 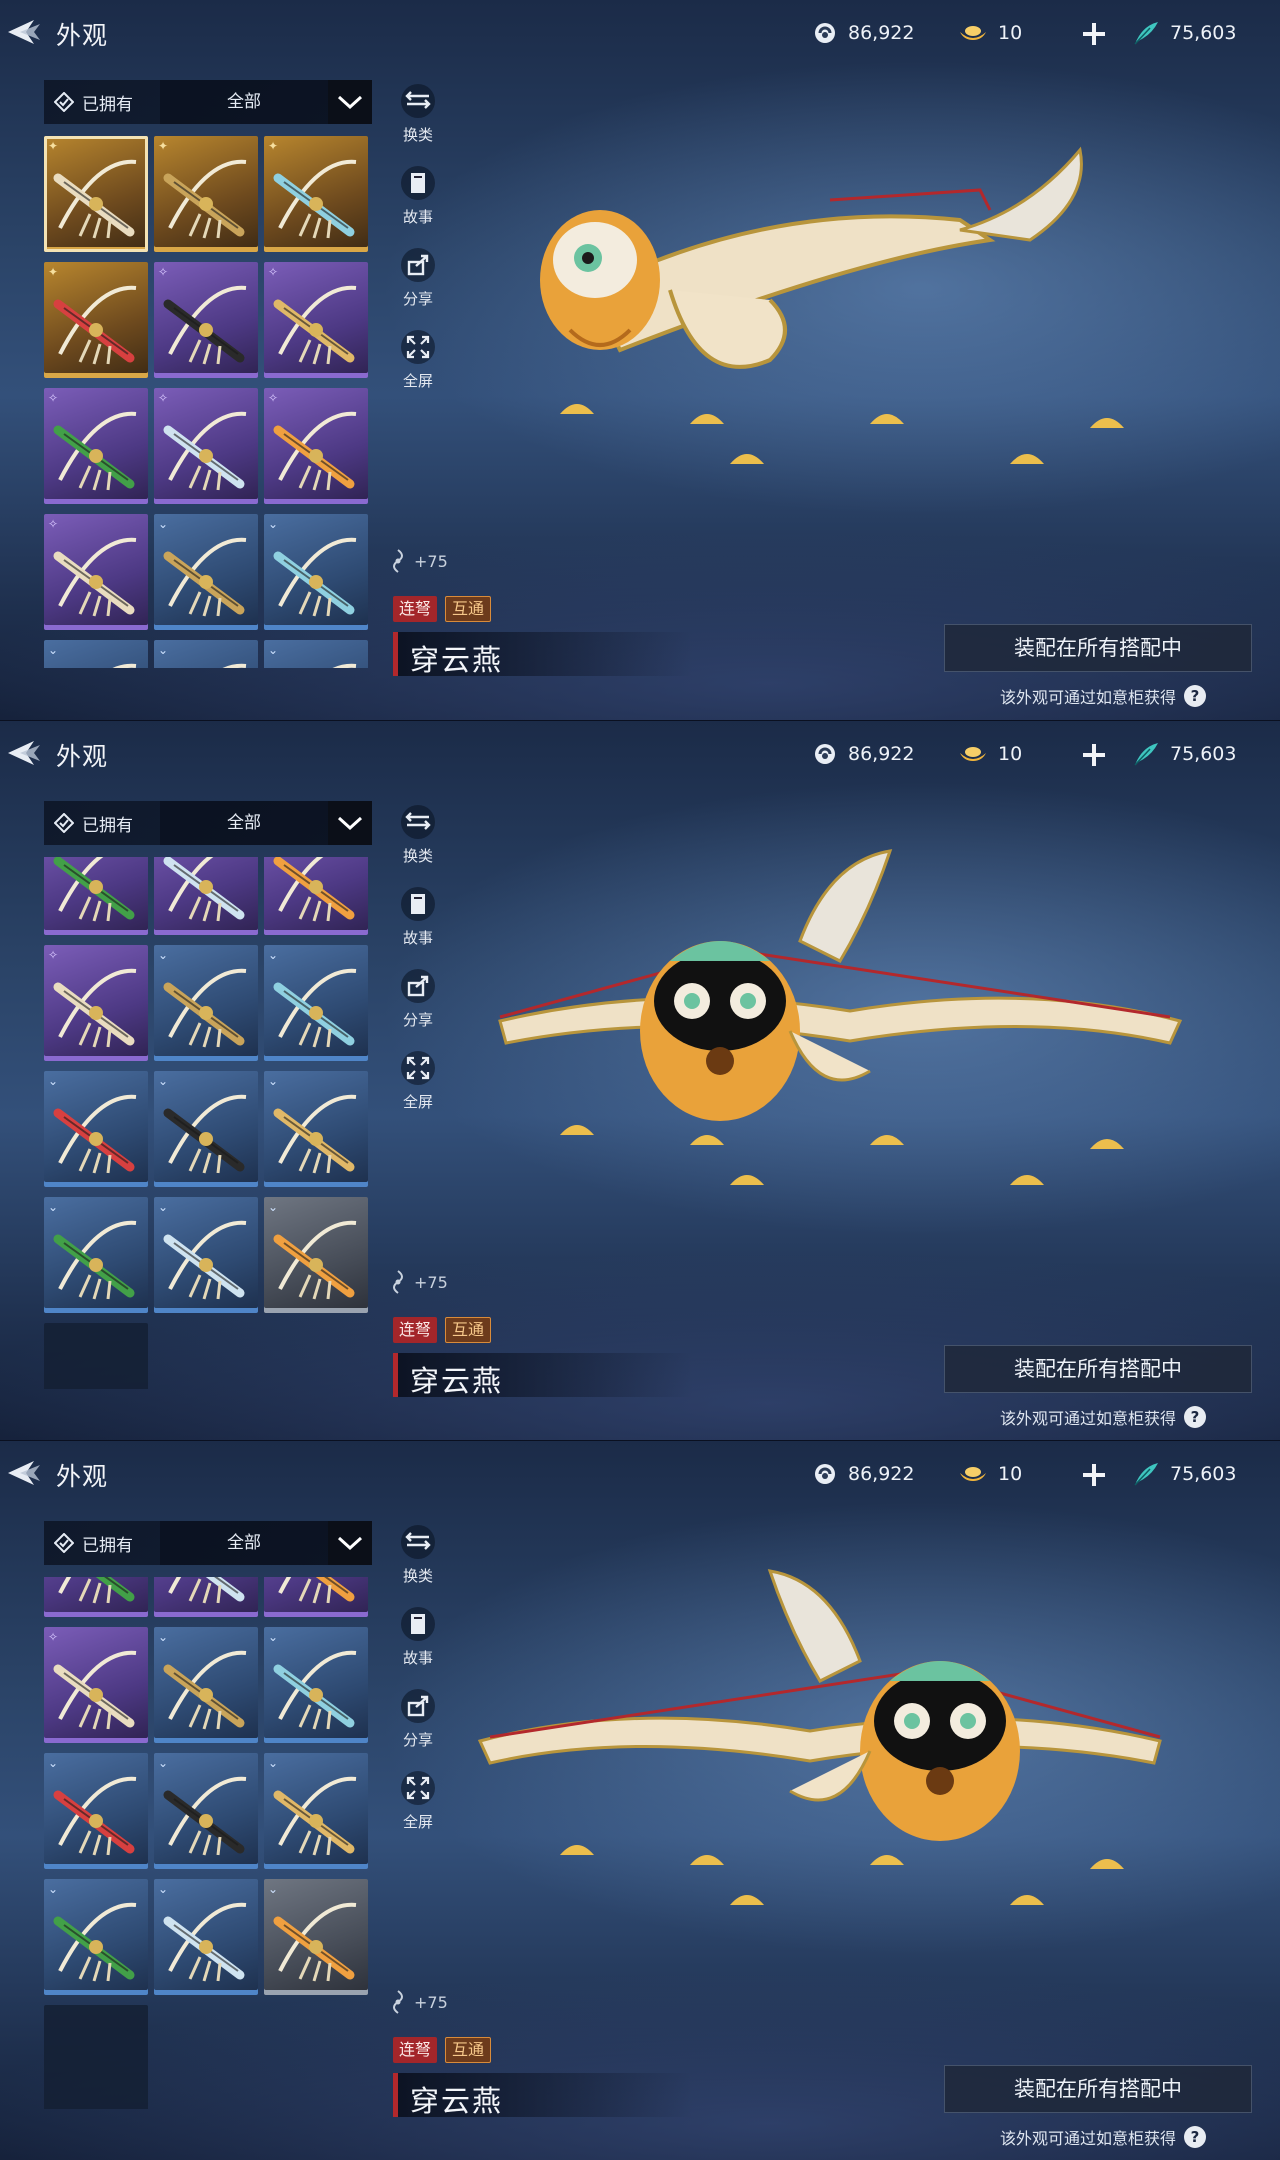 I want to click on back-arrow-icon, so click(x=24, y=1473).